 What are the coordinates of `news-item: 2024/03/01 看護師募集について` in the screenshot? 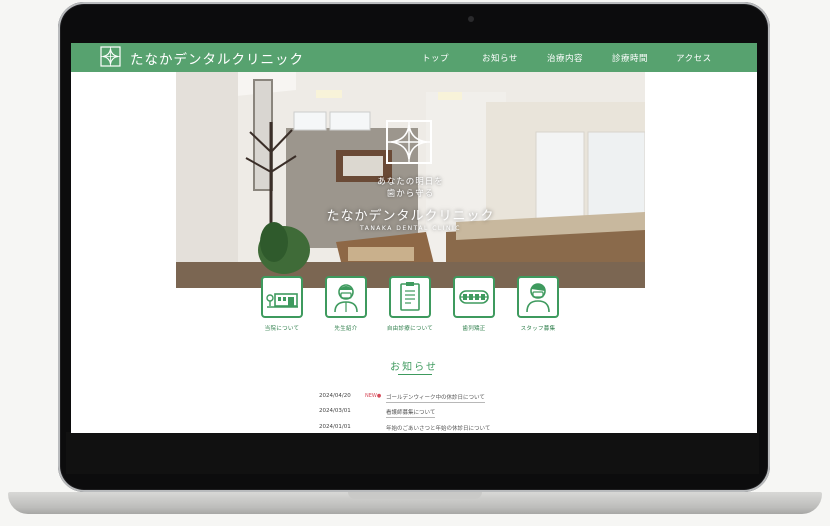 It's located at (519, 413).